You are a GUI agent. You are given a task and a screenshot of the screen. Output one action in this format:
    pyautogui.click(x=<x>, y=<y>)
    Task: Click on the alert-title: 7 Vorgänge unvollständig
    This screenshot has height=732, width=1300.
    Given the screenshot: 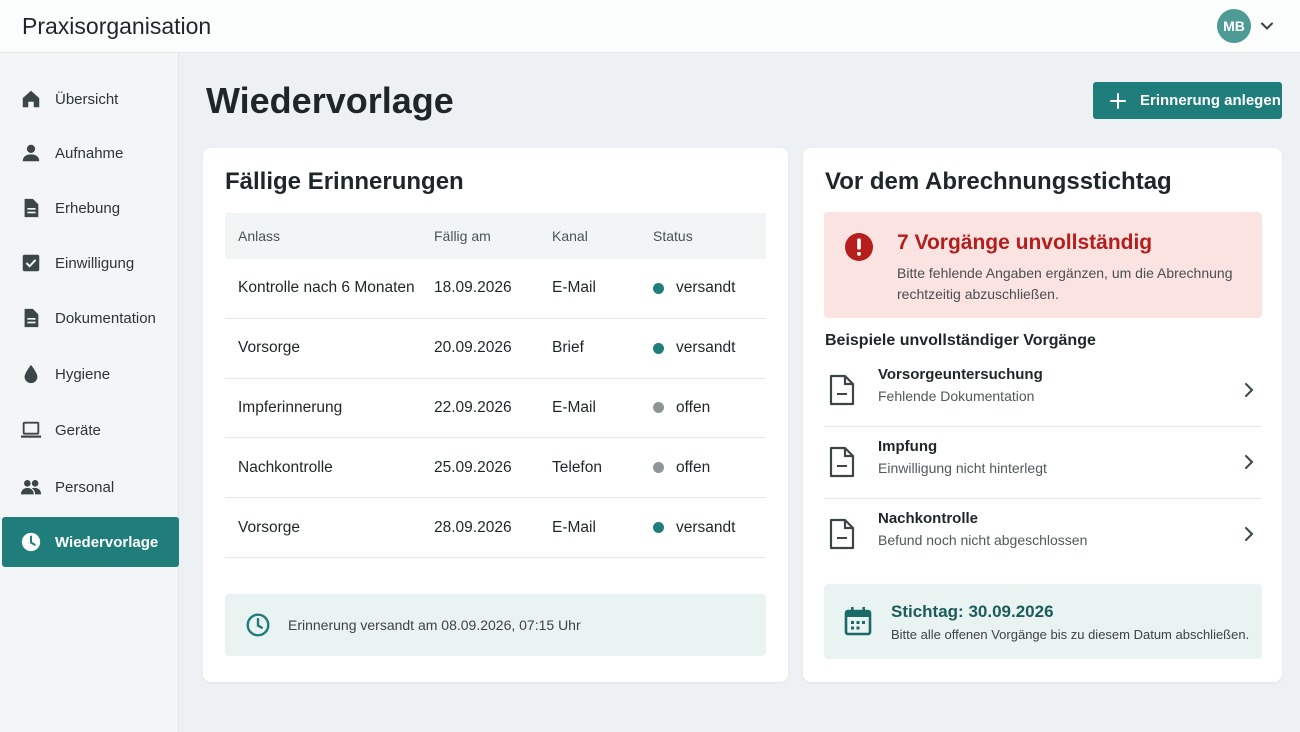 What is the action you would take?
    pyautogui.click(x=1025, y=242)
    